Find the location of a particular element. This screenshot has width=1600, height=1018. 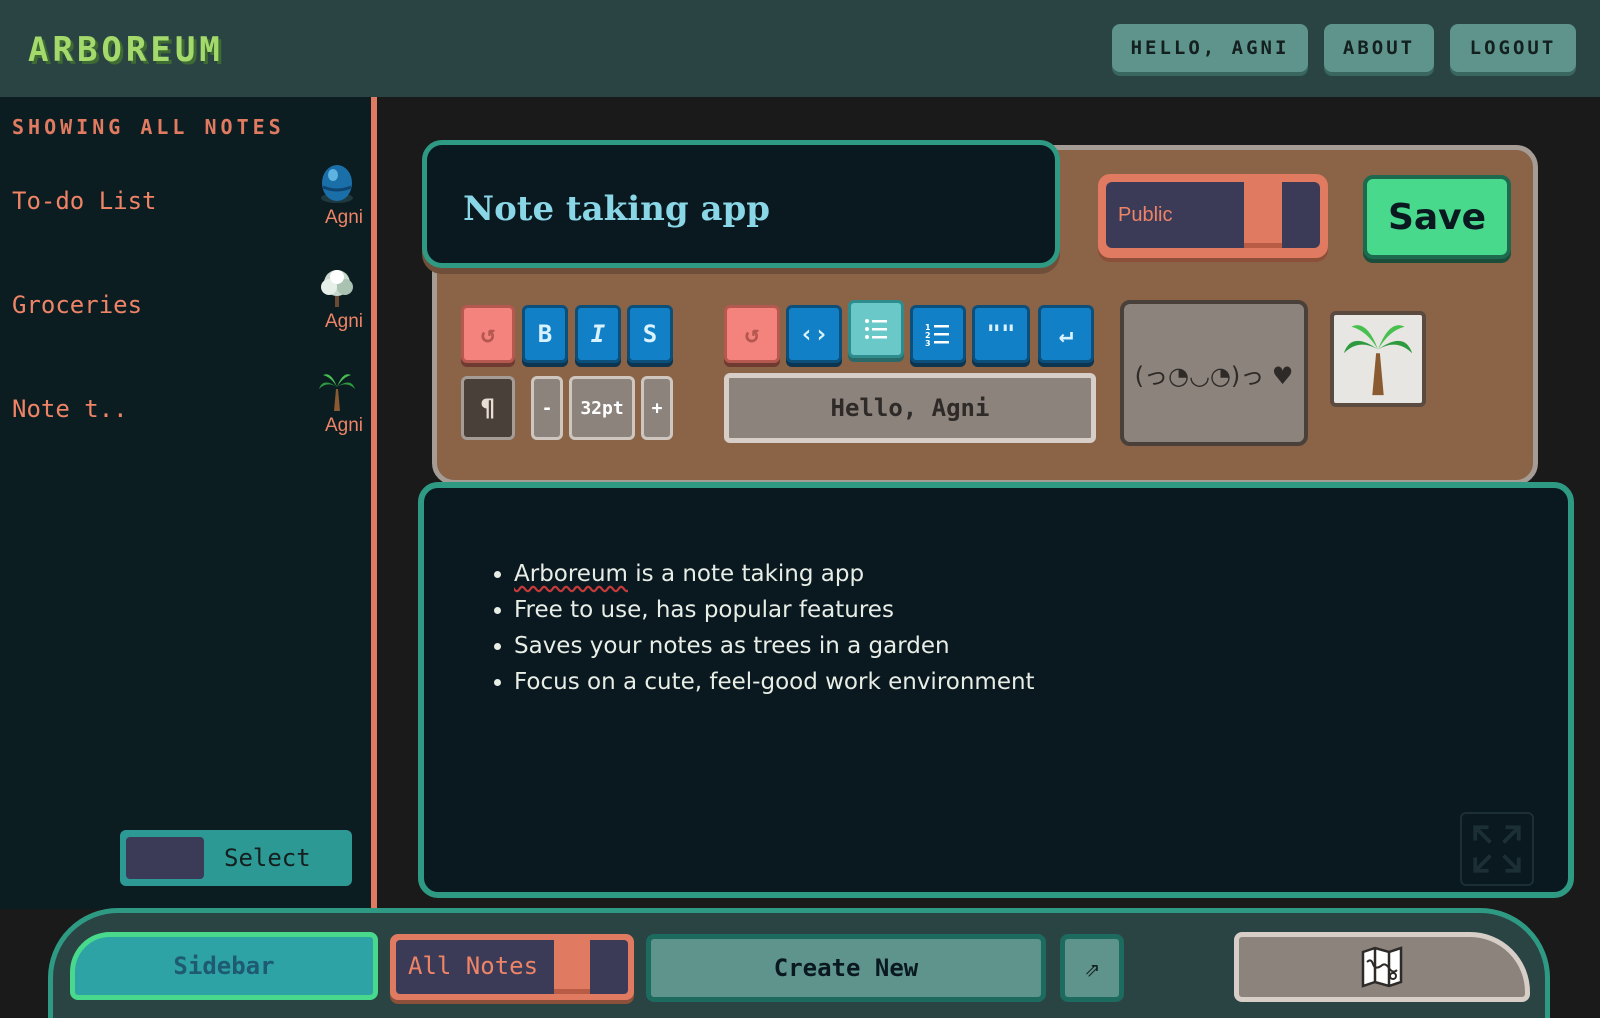

note-title: To-do List is located at coordinates (84, 201).